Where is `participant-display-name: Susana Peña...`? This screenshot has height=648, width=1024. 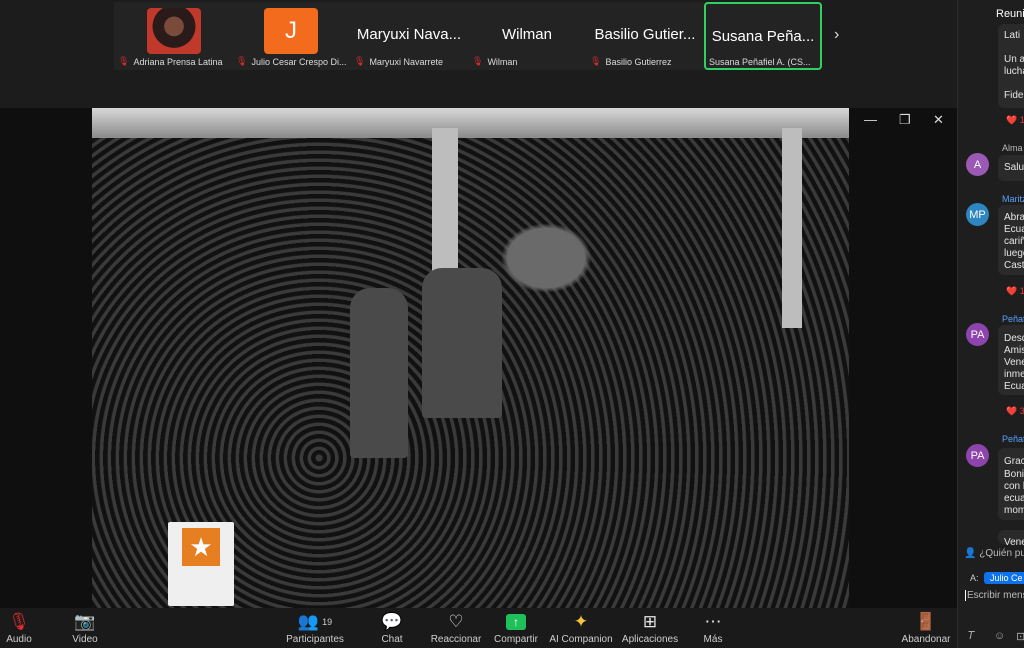
participant-display-name: Susana Peña... is located at coordinates (763, 36).